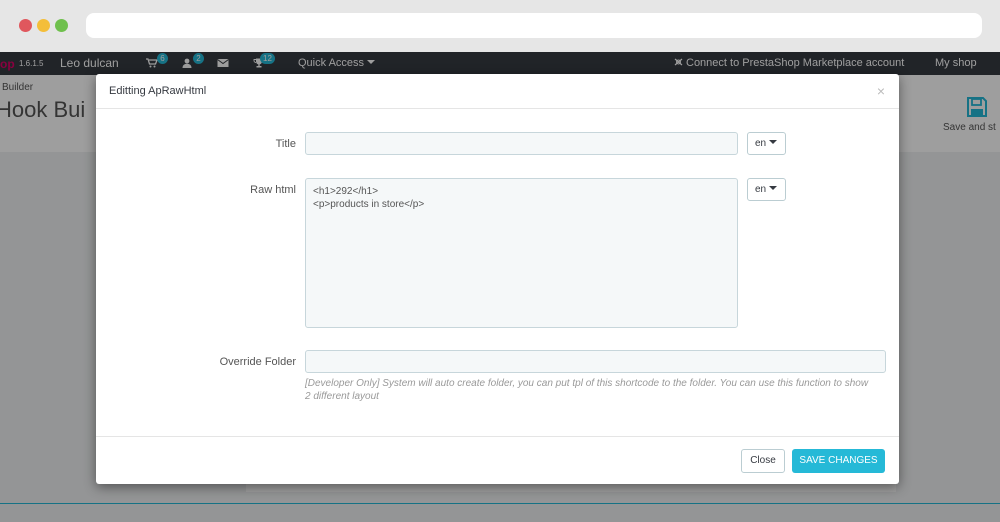 The height and width of the screenshot is (522, 1000). Describe the element at coordinates (43, 25) in the screenshot. I see `window-minimize-dot` at that location.